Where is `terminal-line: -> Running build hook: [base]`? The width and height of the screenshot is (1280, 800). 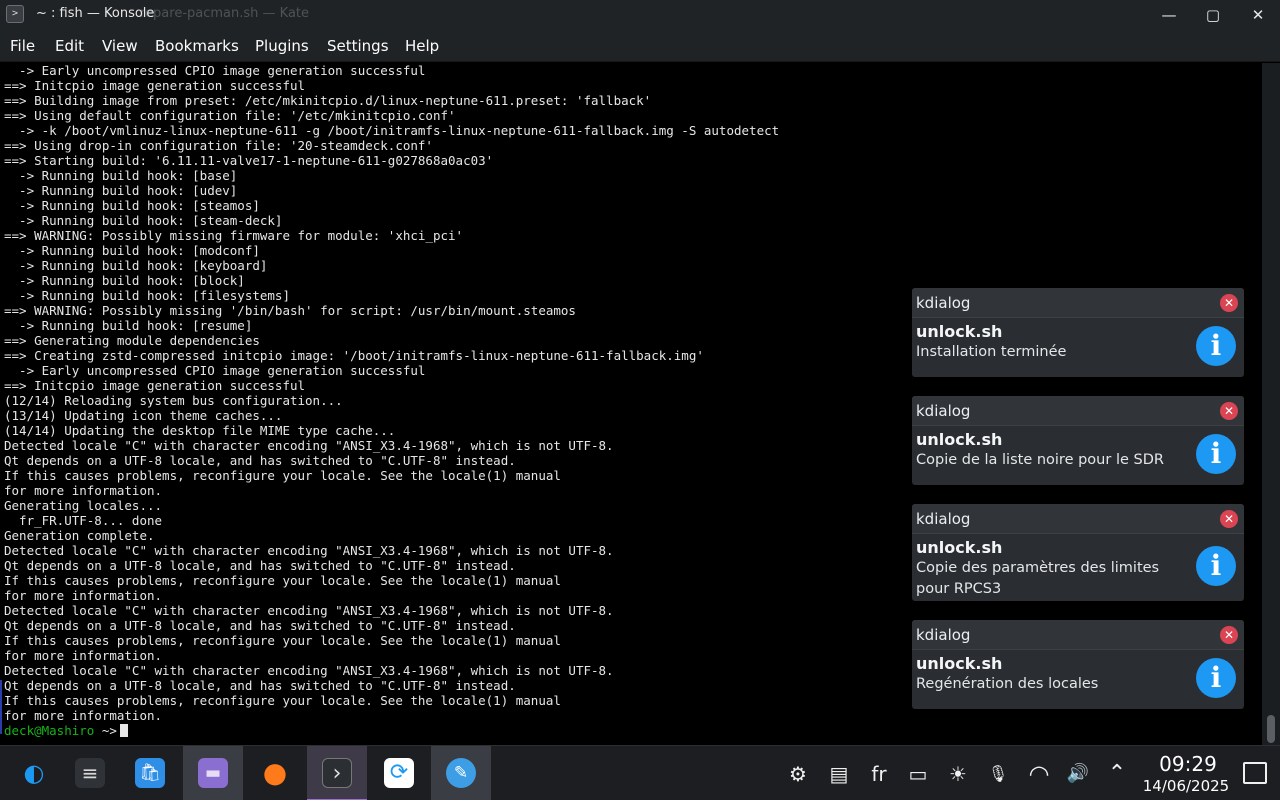 terminal-line: -> Running build hook: [base] is located at coordinates (121, 175).